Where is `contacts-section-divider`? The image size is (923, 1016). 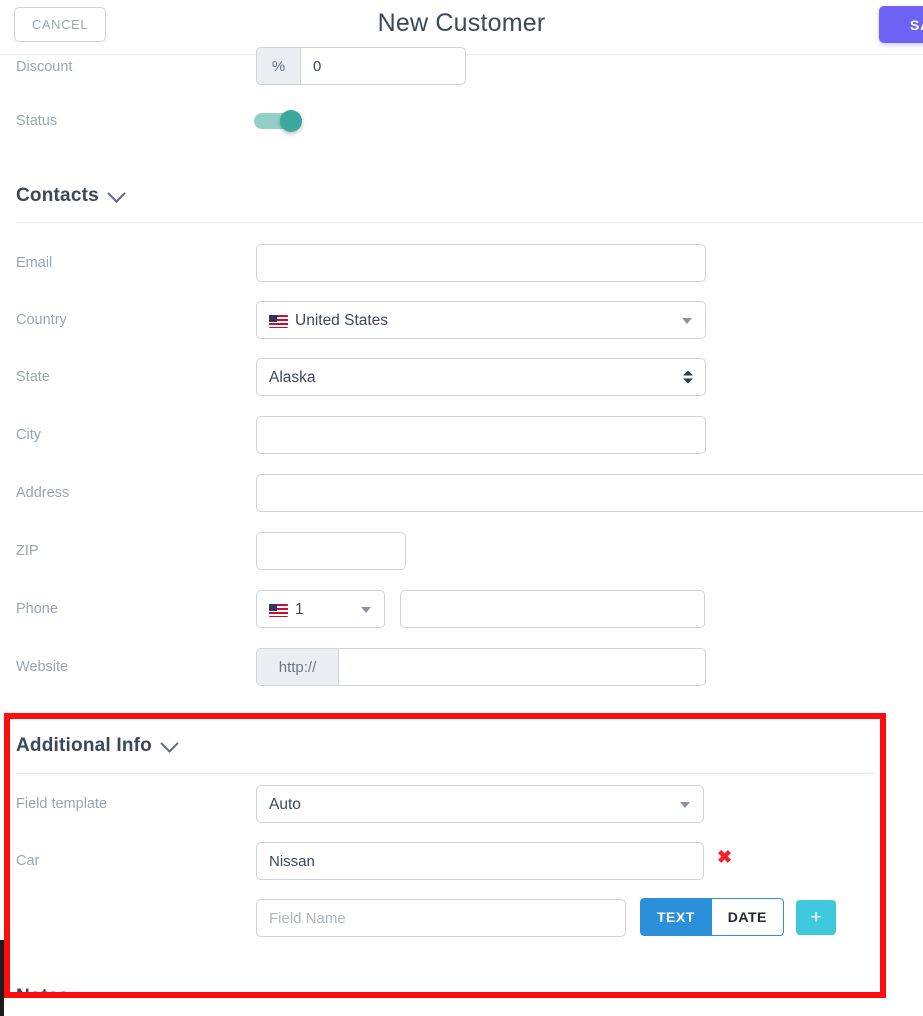
contacts-section-divider is located at coordinates (469, 222).